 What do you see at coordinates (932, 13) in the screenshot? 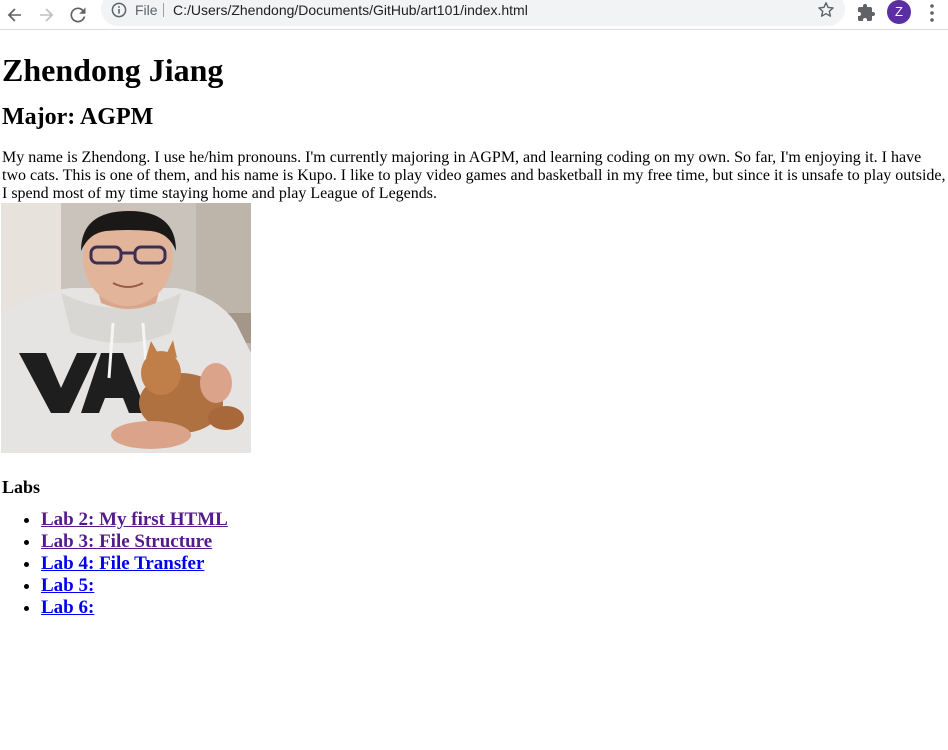
I see `more-menu-icon` at bounding box center [932, 13].